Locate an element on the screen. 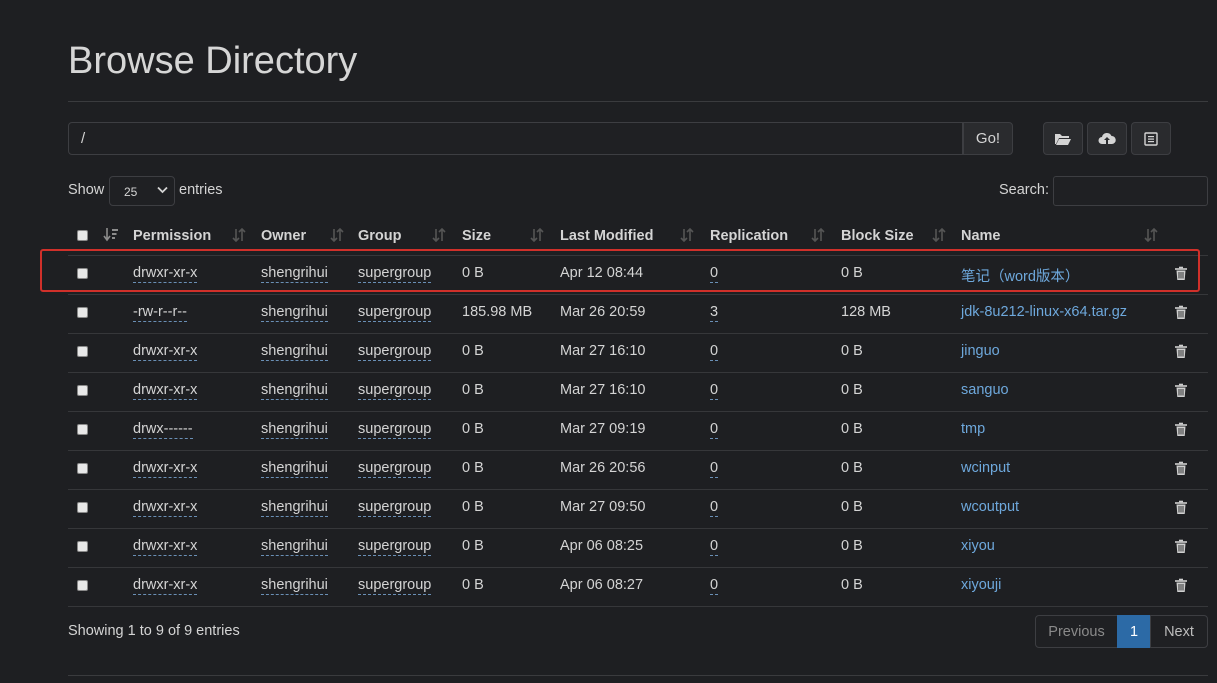 The width and height of the screenshot is (1217, 683). modified-cell: Apr 06 08:25 is located at coordinates (602, 546).